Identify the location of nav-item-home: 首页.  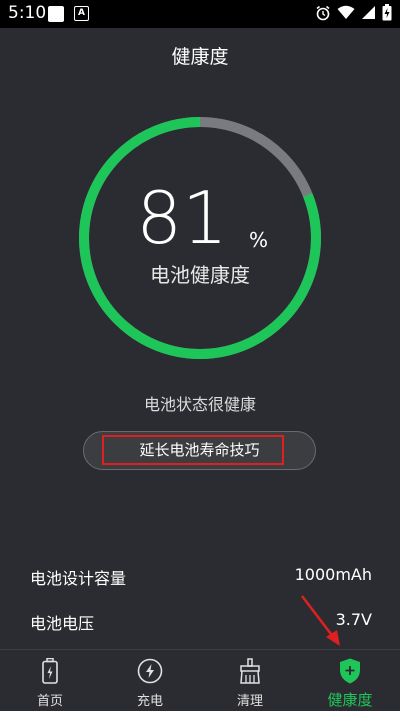
(50, 680).